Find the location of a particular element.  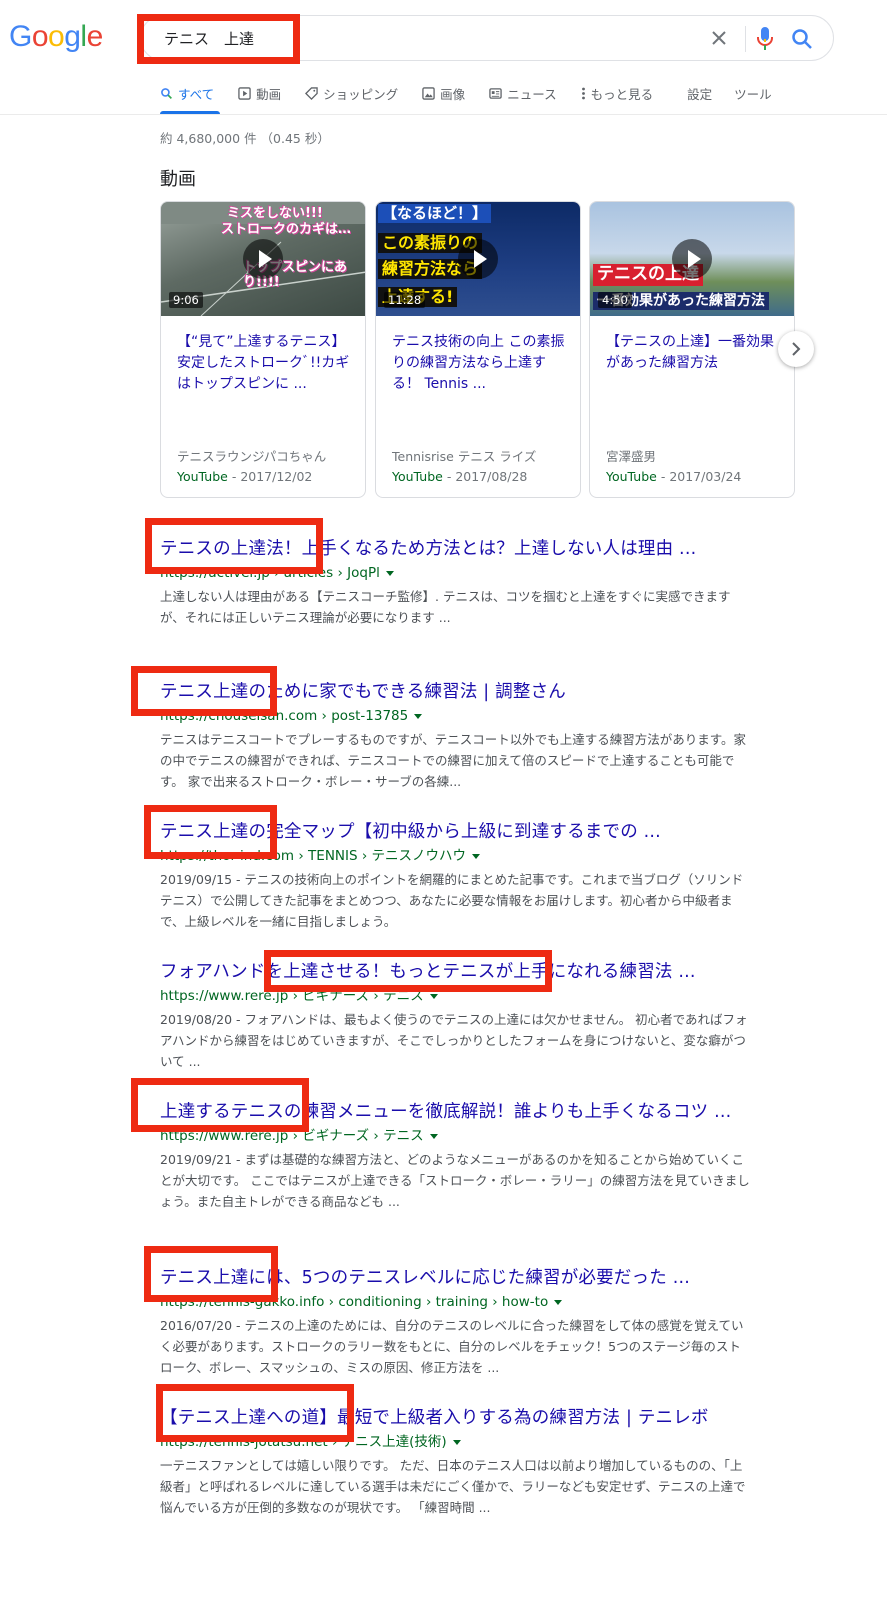

video-thumbnail: 【なるほど！】 この素振りの 練習方法なら 上達する! 11:28 is located at coordinates (478, 259).